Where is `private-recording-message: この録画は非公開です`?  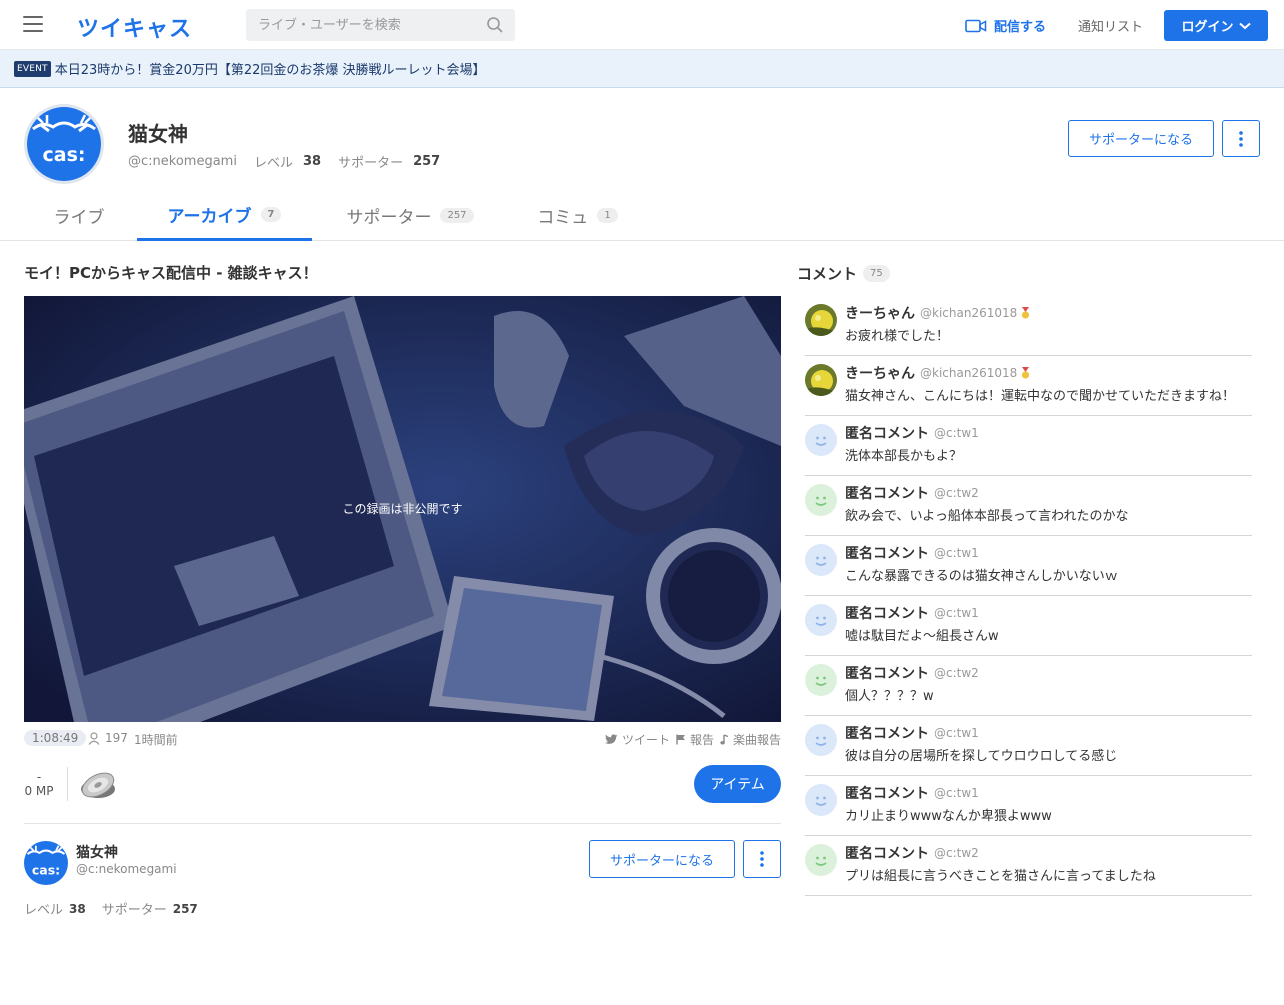 private-recording-message: この録画は非公開です is located at coordinates (402, 509).